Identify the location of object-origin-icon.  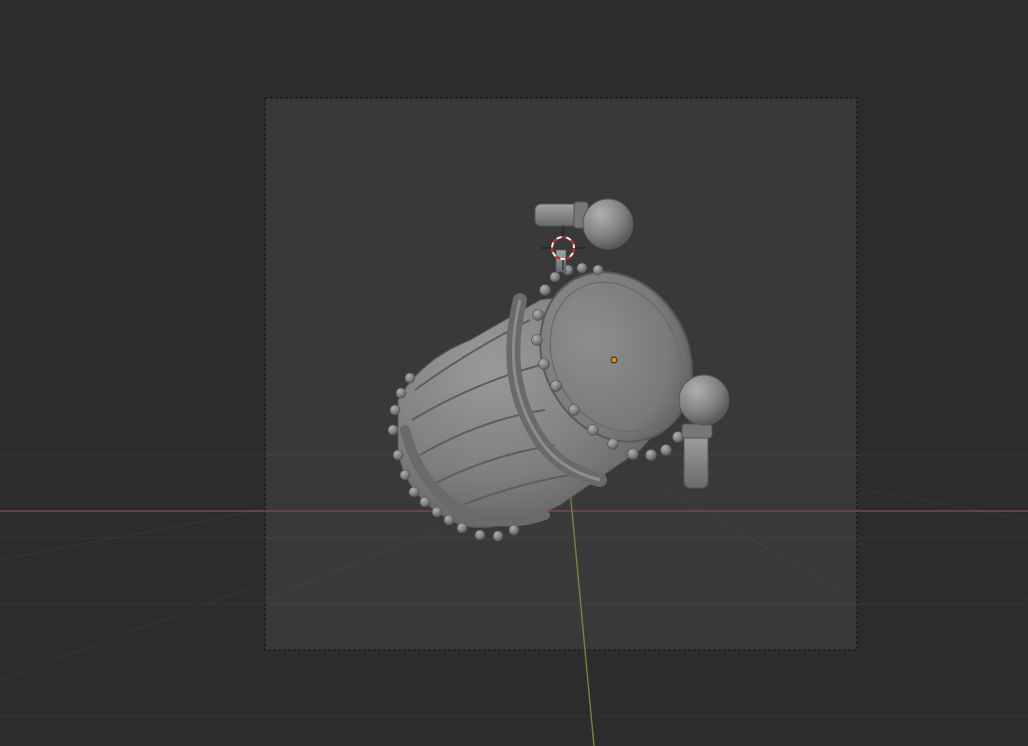
(614, 360).